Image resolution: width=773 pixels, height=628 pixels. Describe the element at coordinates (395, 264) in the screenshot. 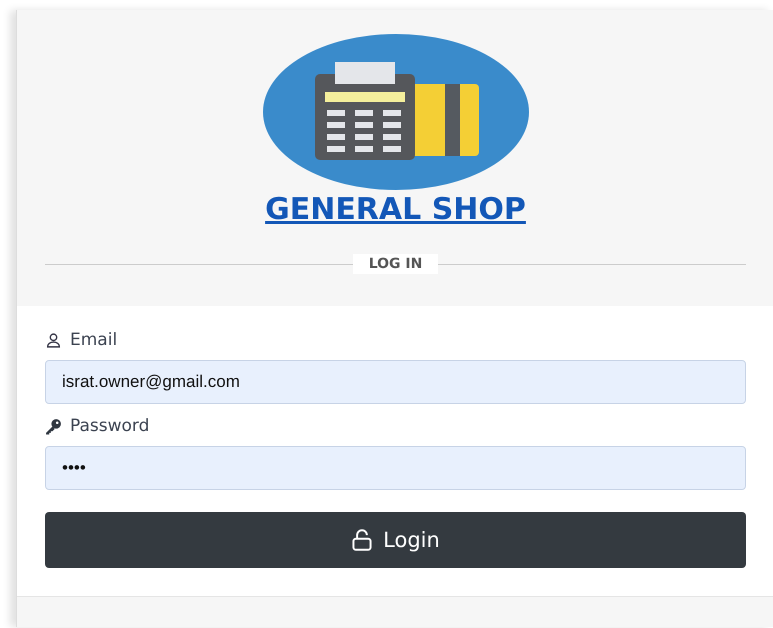

I see `section-label: LOG IN` at that location.